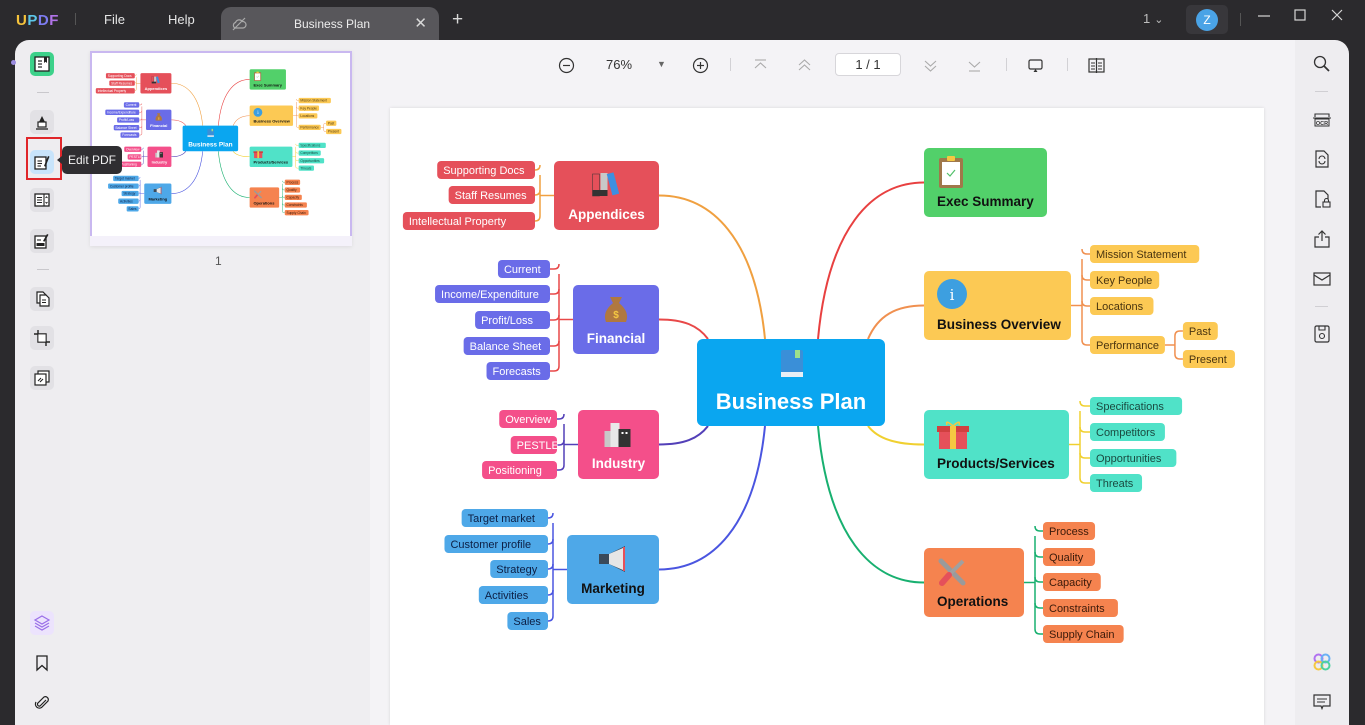 The height and width of the screenshot is (725, 1365). Describe the element at coordinates (519, 470) in the screenshot. I see `leaf-node: Positioning` at that location.